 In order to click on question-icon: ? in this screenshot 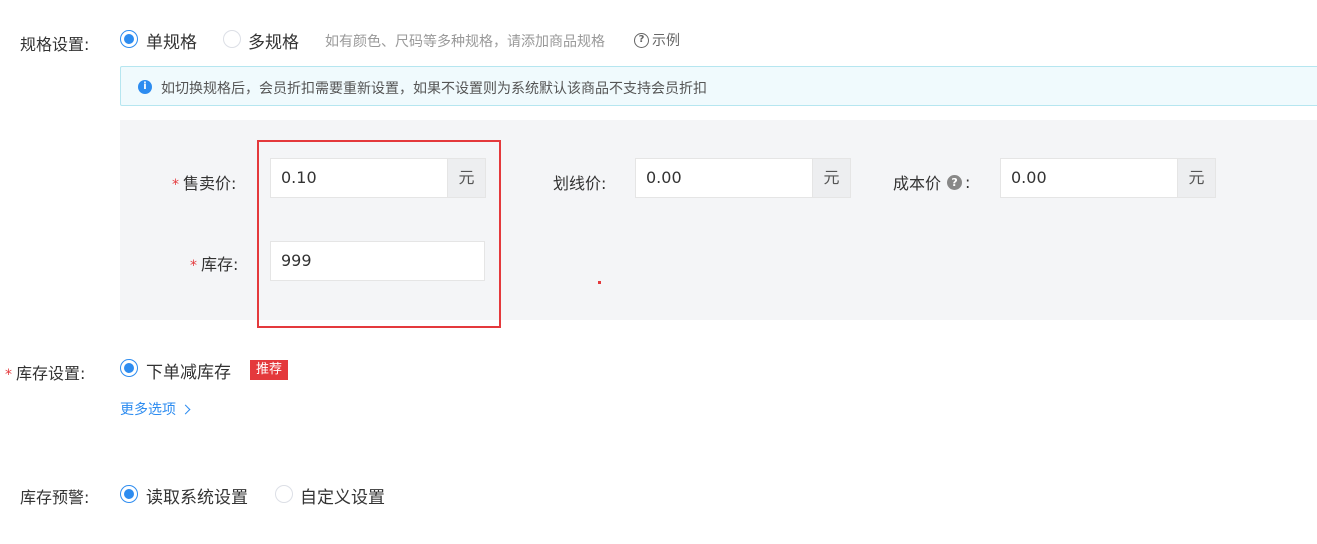, I will do `click(955, 182)`.